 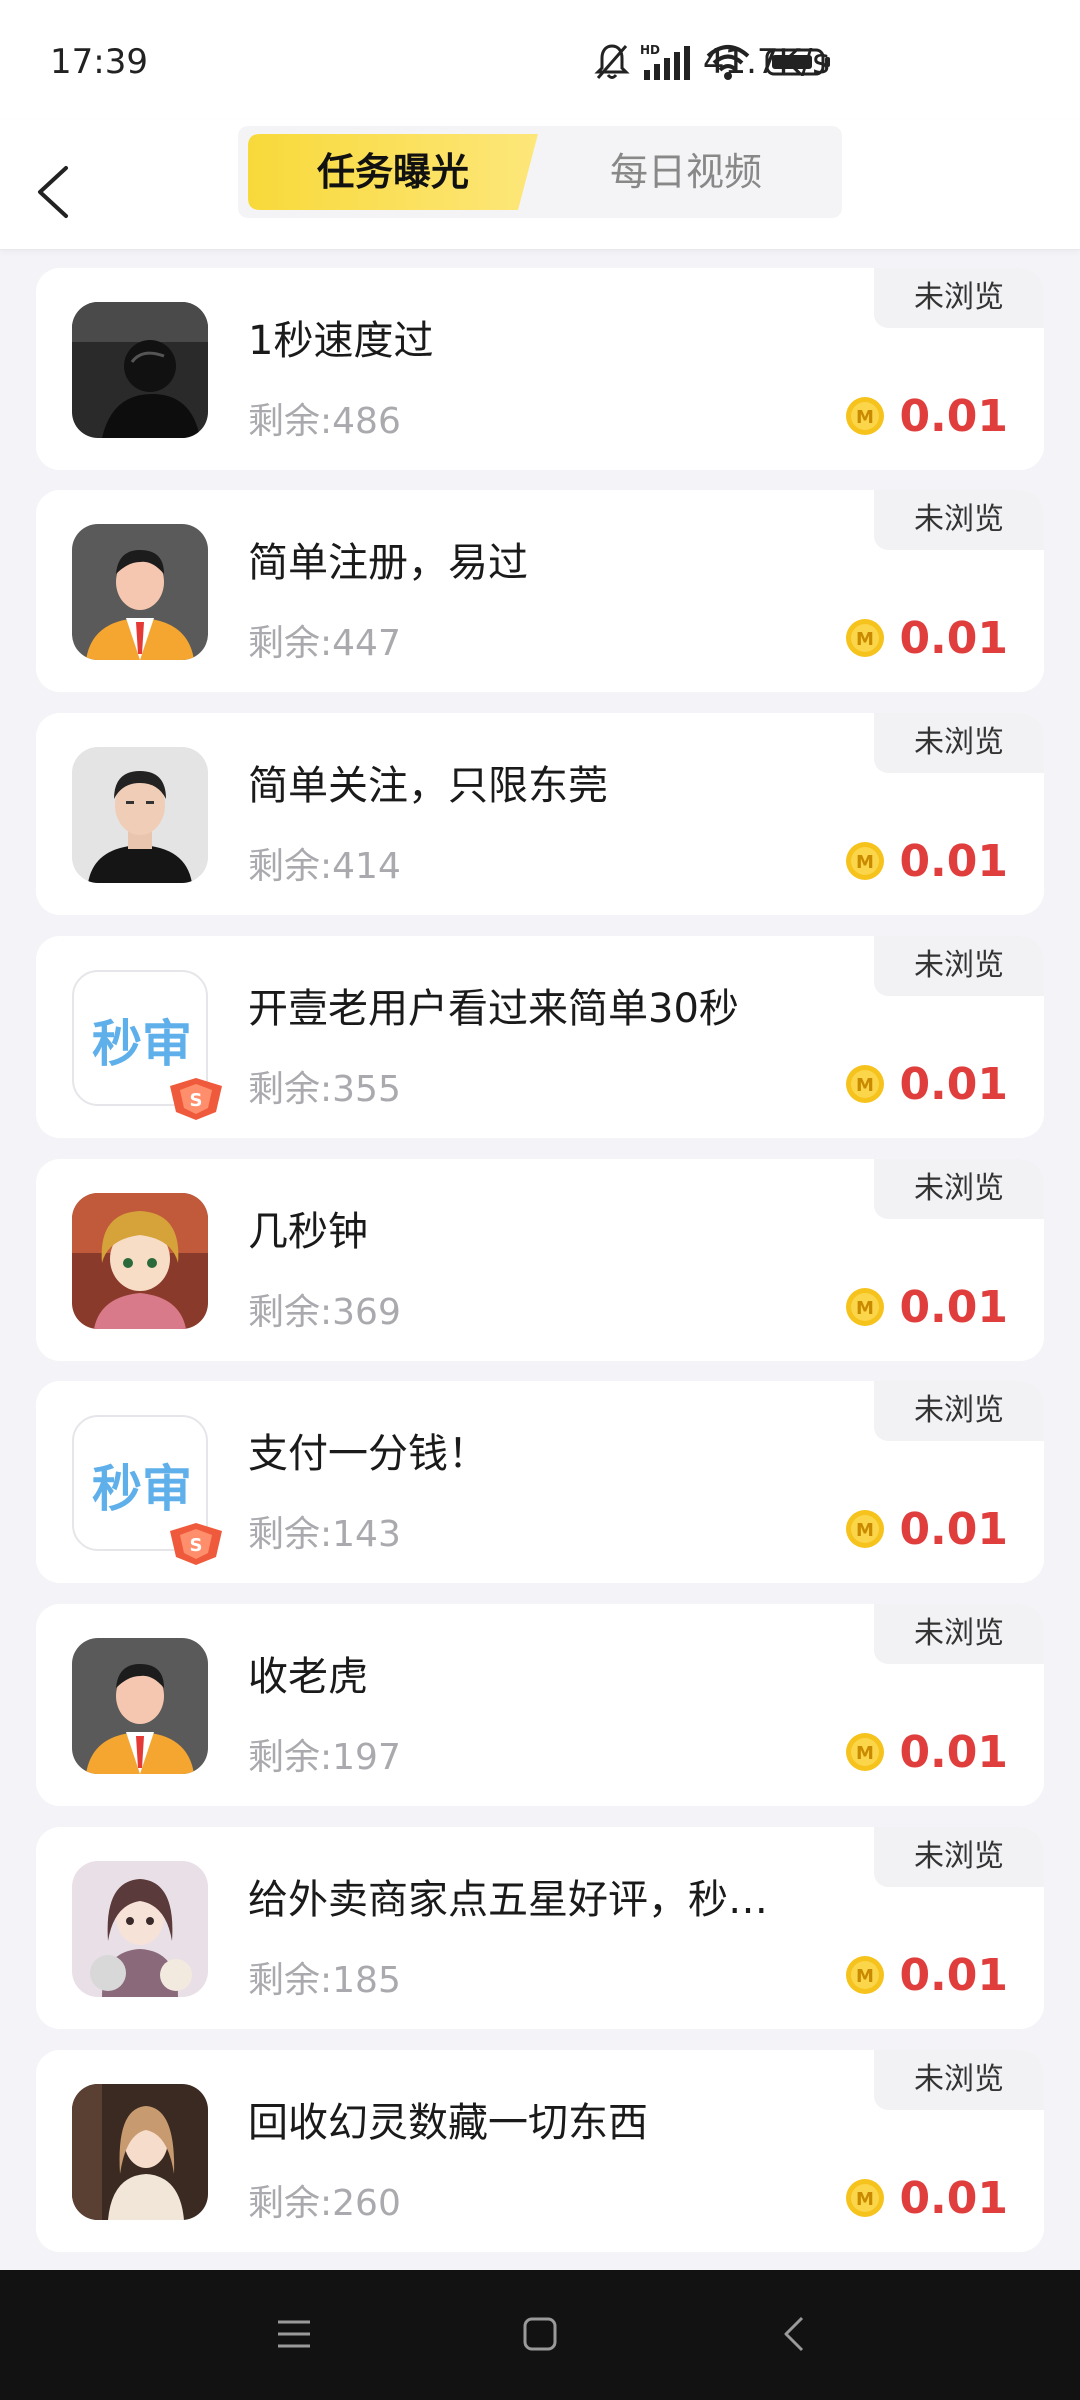 What do you see at coordinates (324, 2203) in the screenshot?
I see `remaining-count: 剩余:260` at bounding box center [324, 2203].